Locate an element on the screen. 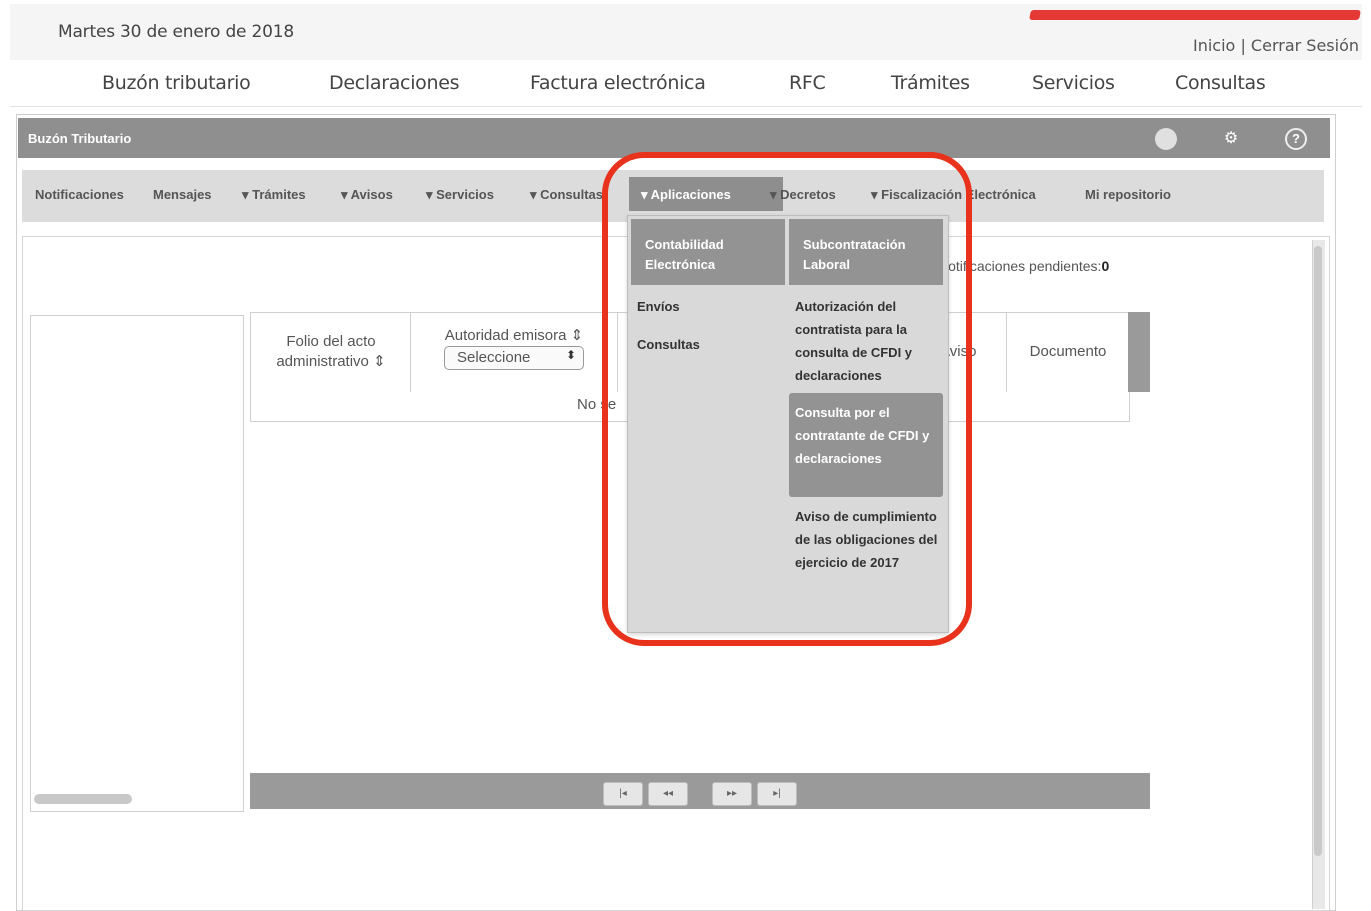  top-links: Inicio | Cerrar Sesión is located at coordinates (1276, 45).